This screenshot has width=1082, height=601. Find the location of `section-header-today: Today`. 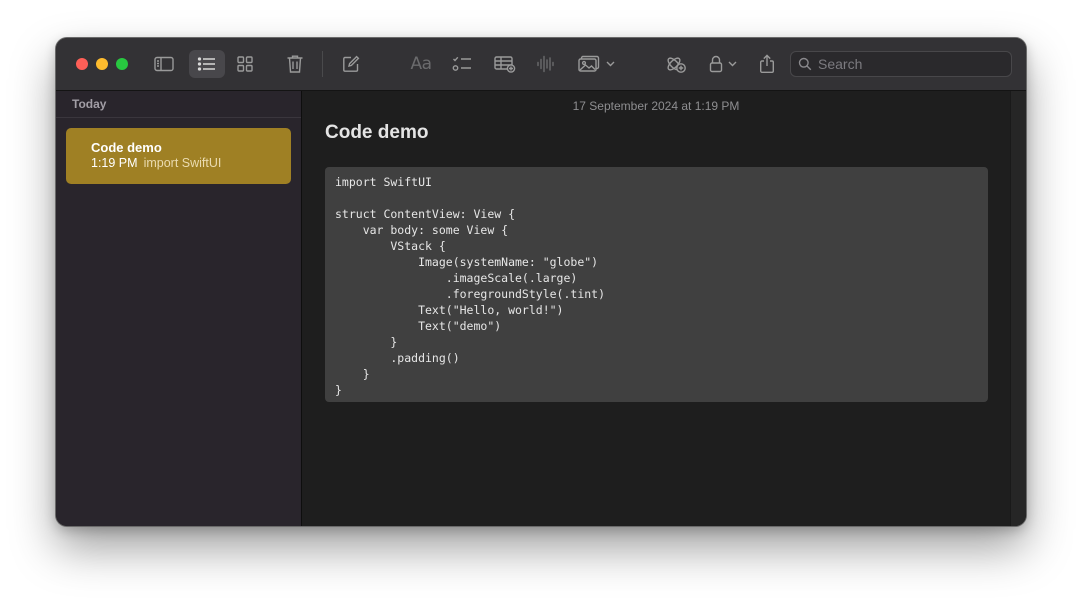

section-header-today: Today is located at coordinates (89, 104).